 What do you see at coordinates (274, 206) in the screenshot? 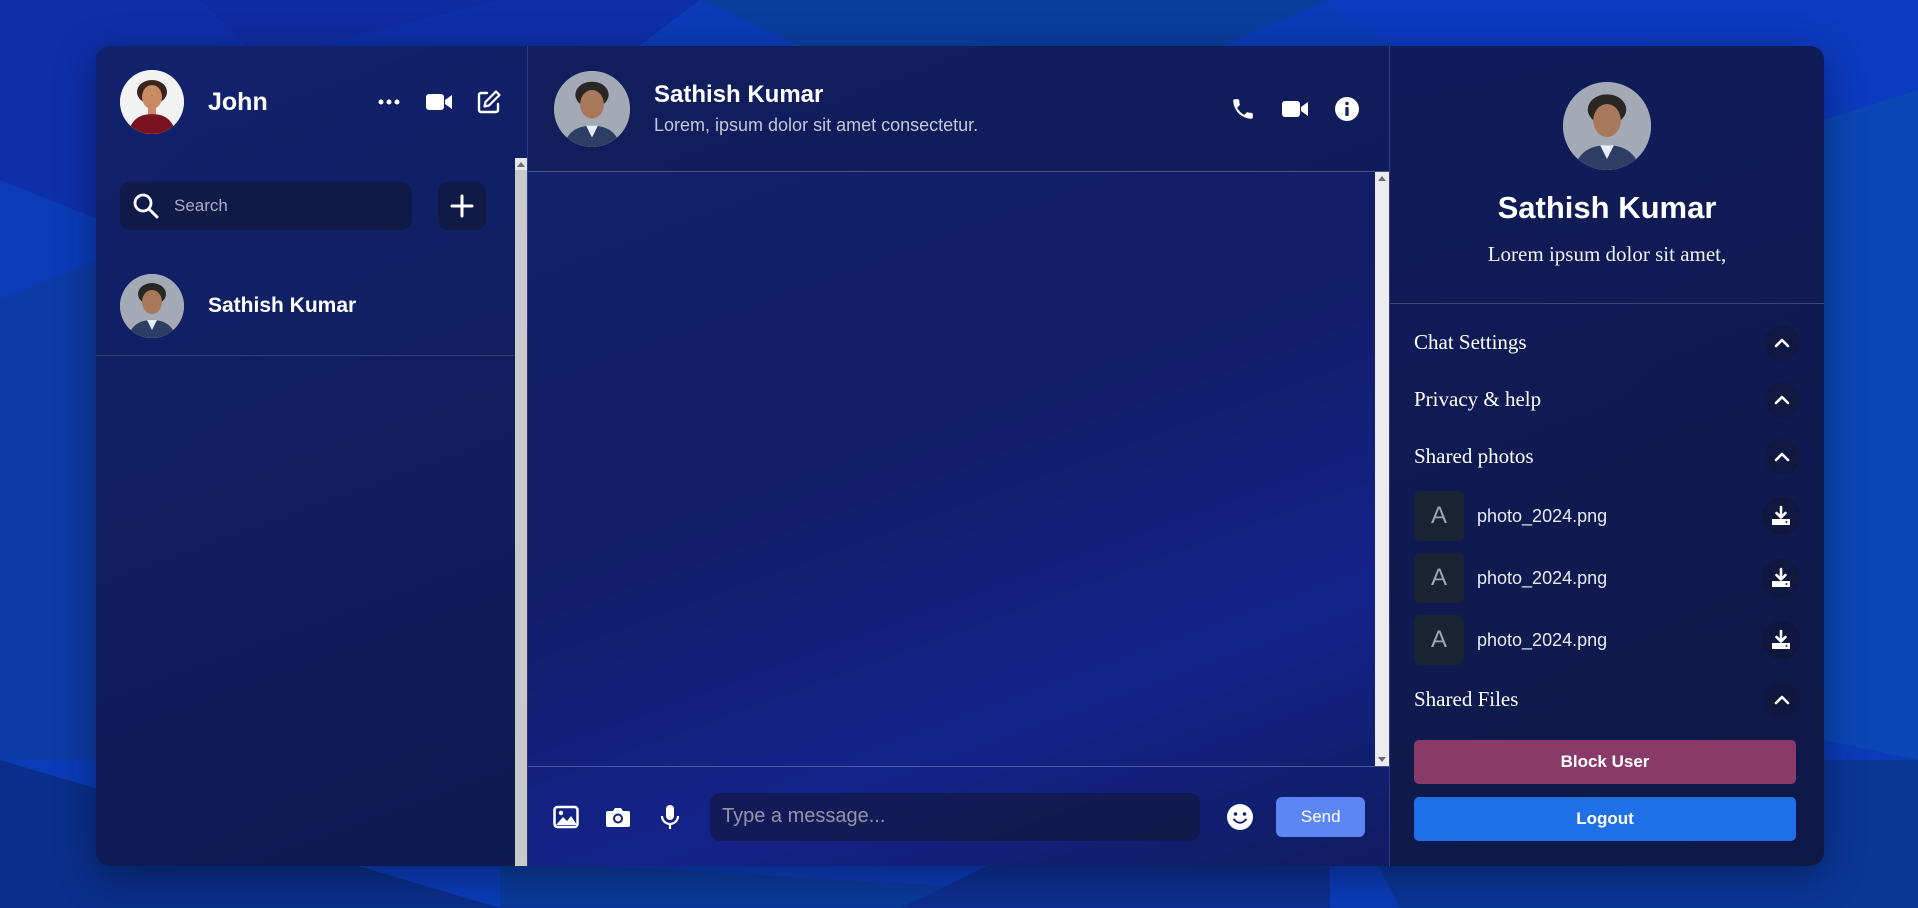
I see `search-input` at bounding box center [274, 206].